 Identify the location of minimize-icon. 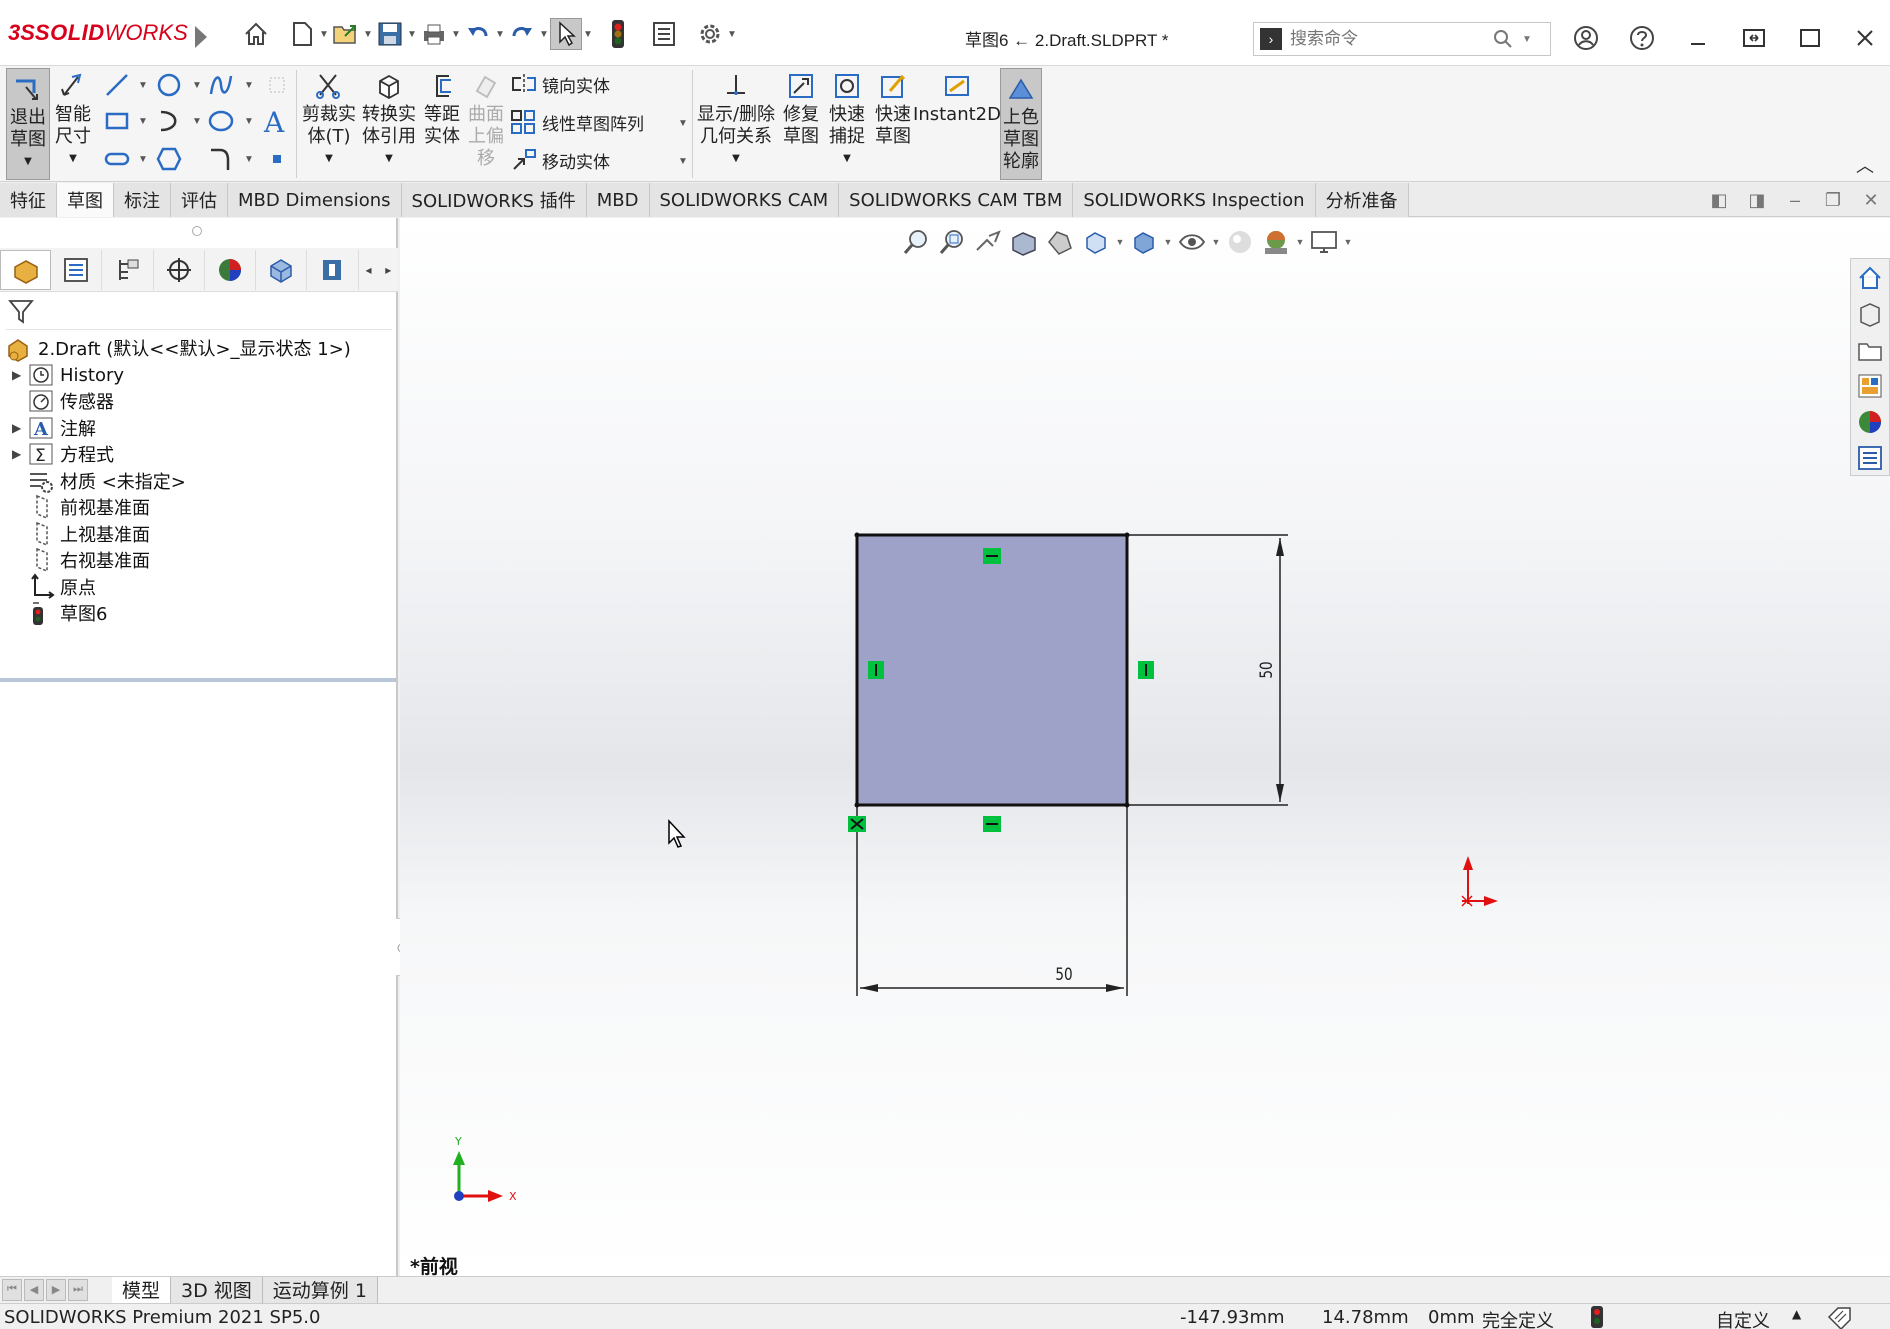
(1698, 38).